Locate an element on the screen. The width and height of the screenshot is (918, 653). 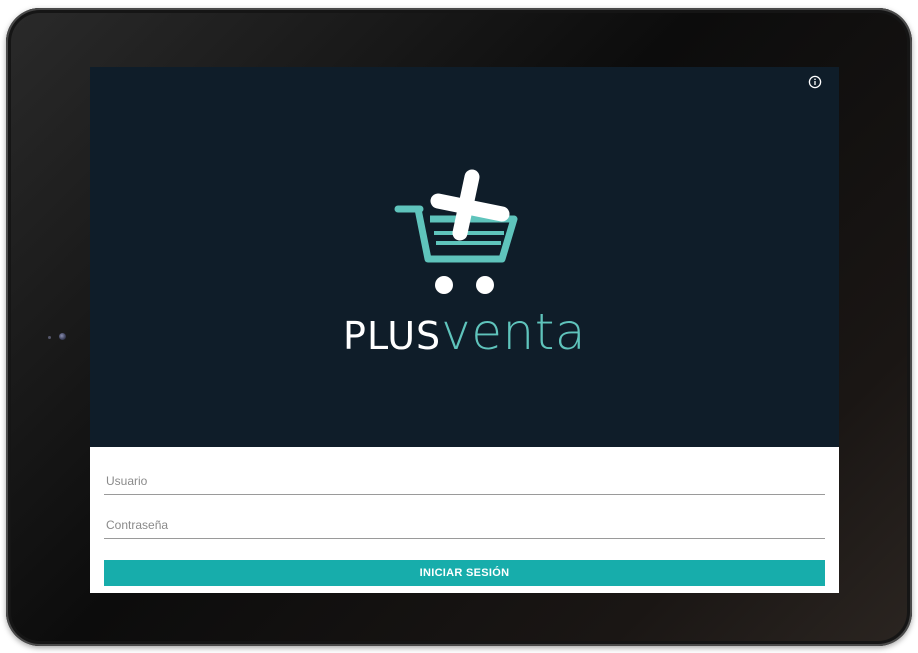
brand-prefix: PLUS is located at coordinates (392, 336).